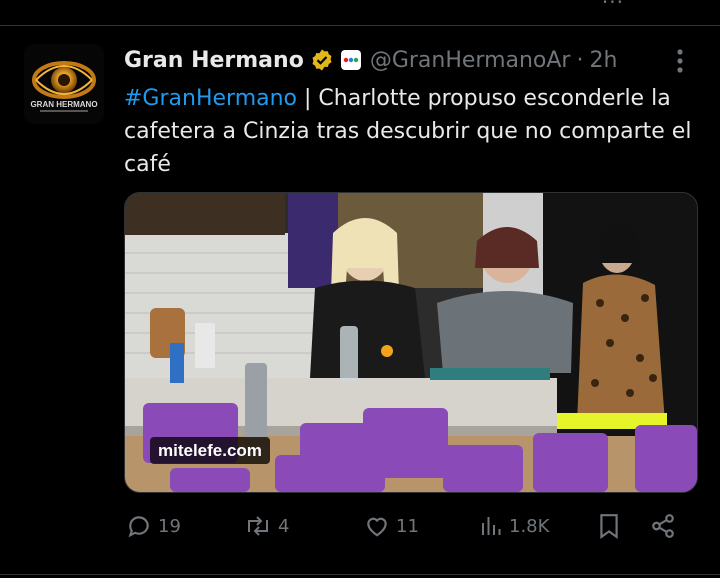  I want to click on like-count: 11, so click(407, 526).